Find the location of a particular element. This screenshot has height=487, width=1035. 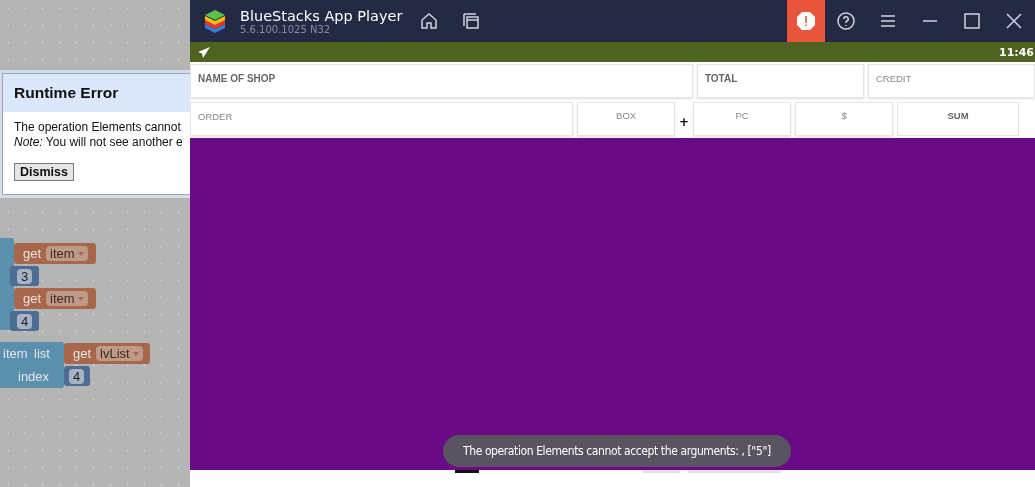

version-text: 5.6.100.1025 N32 is located at coordinates (285, 29).